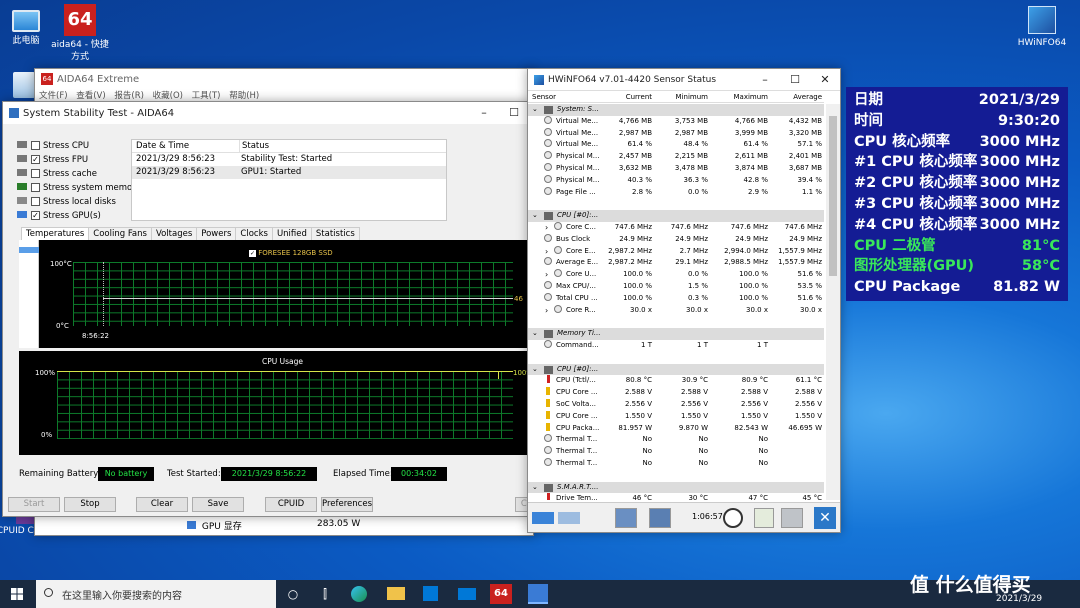 Image resolution: width=1080 pixels, height=608 pixels. I want to click on menu-tools: 工具(T), so click(206, 96).